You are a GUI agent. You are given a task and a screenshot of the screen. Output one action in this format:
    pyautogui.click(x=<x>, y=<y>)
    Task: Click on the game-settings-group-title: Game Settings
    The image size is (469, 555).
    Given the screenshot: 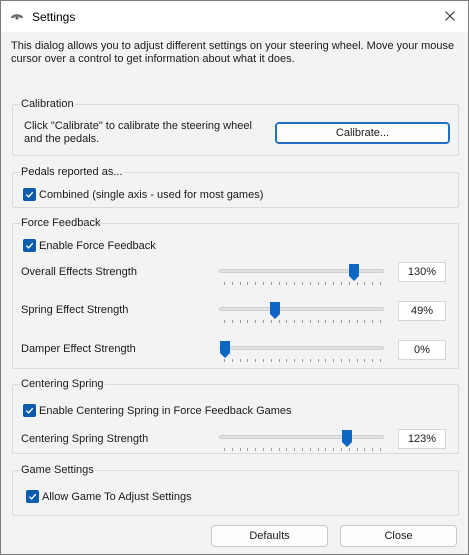 What is the action you would take?
    pyautogui.click(x=57, y=470)
    